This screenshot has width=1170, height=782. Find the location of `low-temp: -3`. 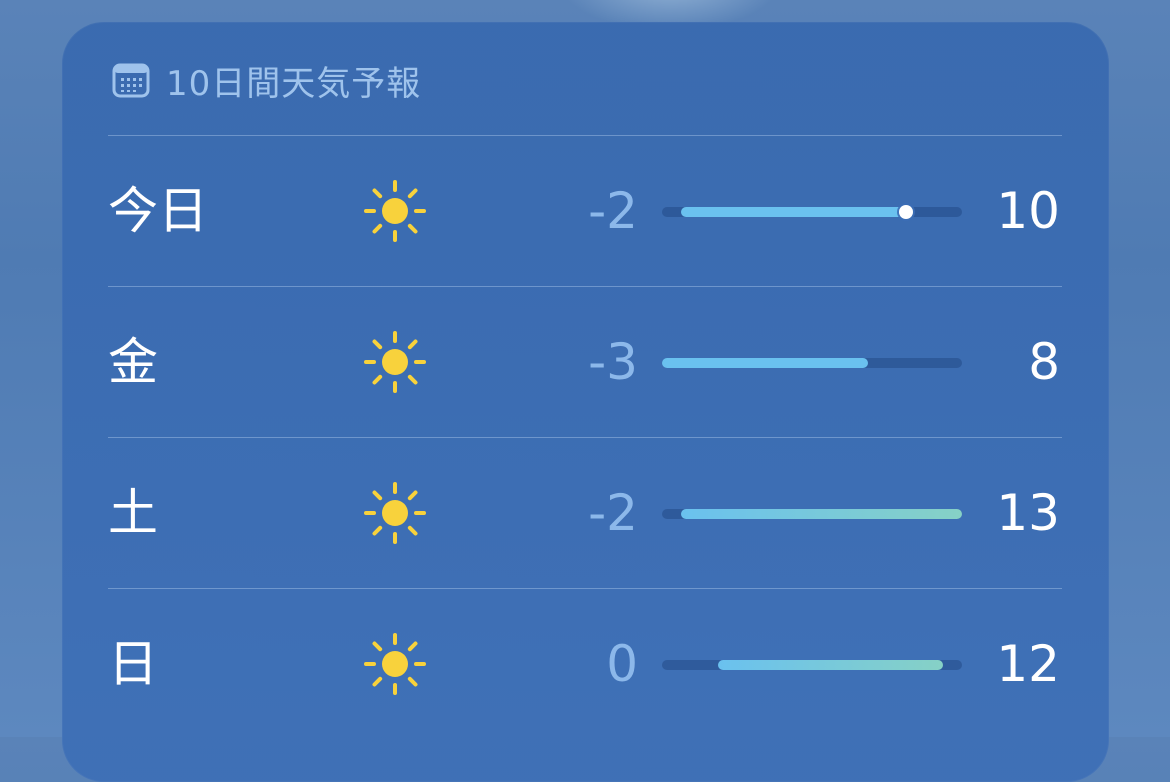

low-temp: -3 is located at coordinates (613, 362).